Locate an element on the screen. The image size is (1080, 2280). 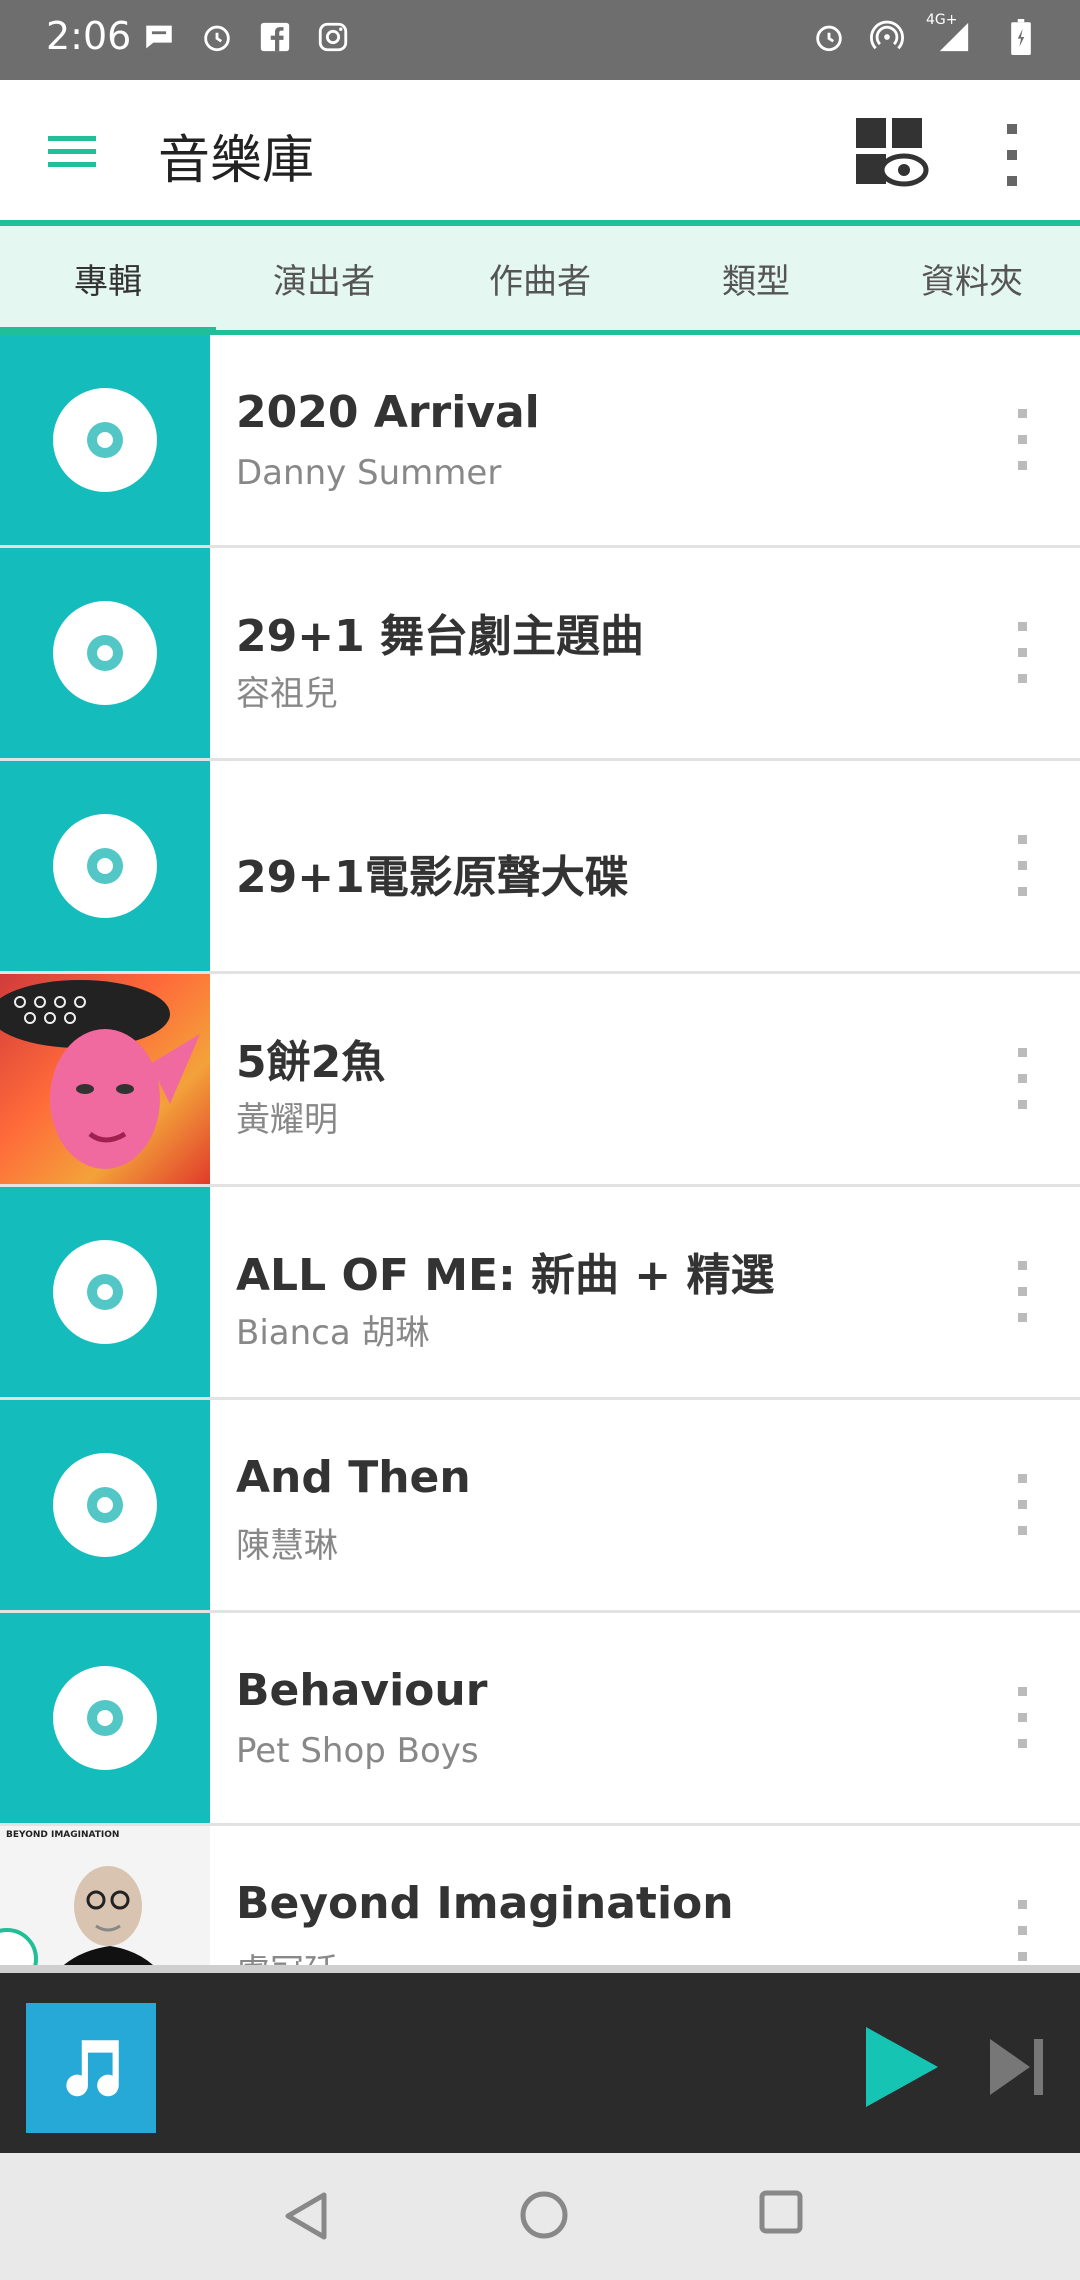
network-label: 4G+ is located at coordinates (942, 20).